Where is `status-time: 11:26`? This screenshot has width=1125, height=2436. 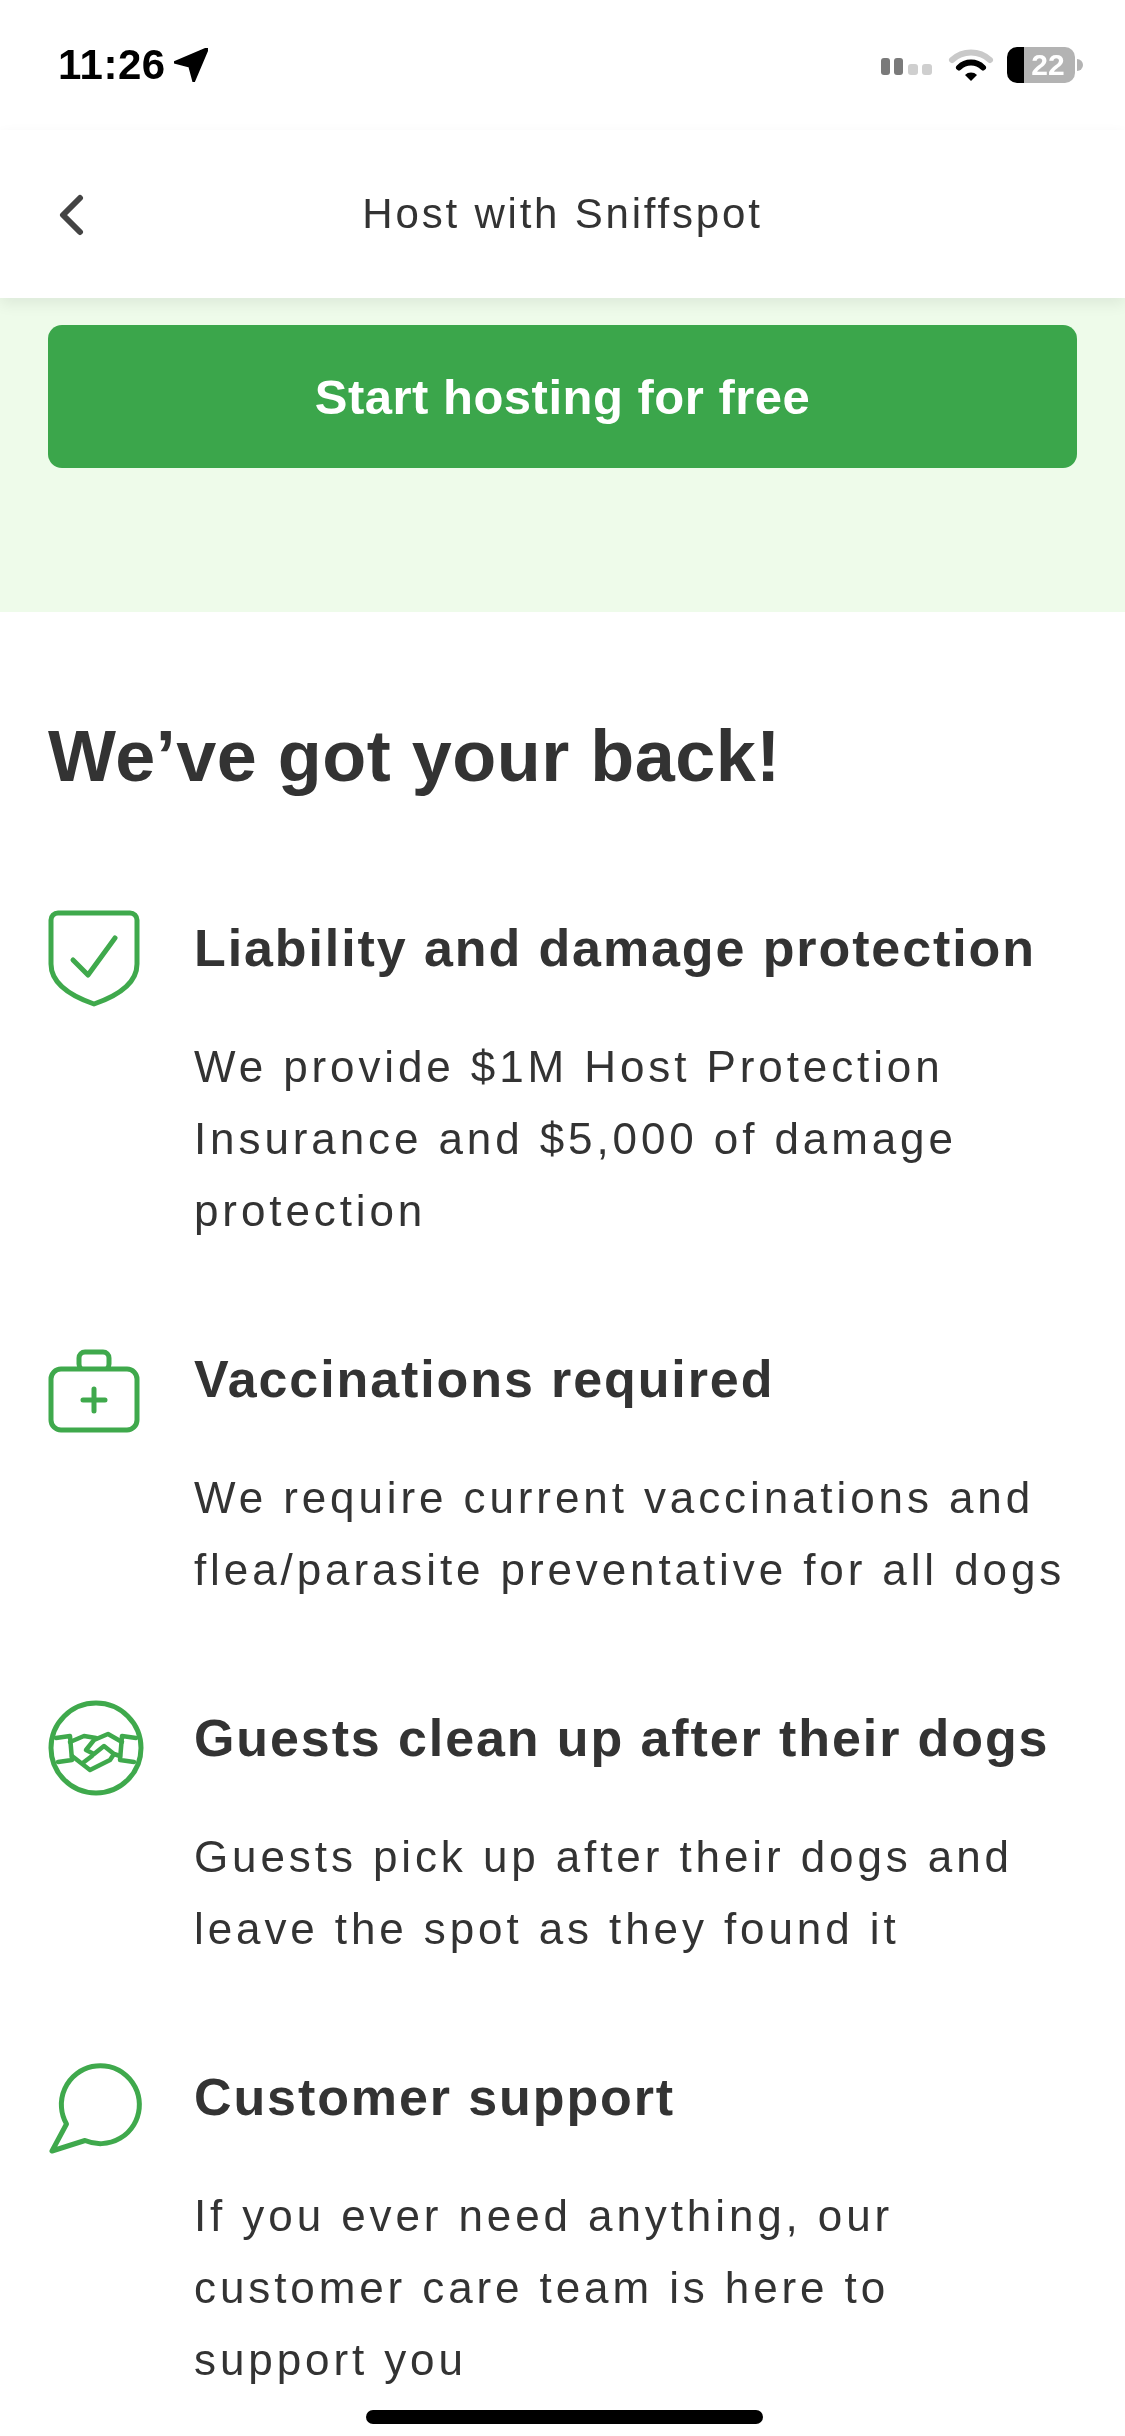
status-time: 11:26 is located at coordinates (112, 65).